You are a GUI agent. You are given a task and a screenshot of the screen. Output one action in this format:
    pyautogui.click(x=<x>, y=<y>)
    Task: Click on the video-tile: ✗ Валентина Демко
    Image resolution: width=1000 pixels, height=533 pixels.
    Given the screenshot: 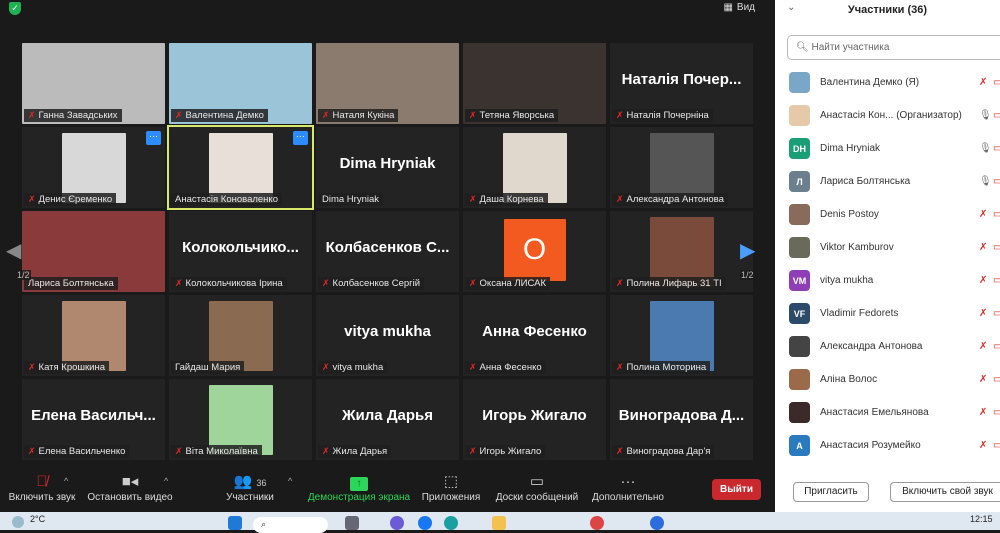 What is the action you would take?
    pyautogui.click(x=240, y=83)
    